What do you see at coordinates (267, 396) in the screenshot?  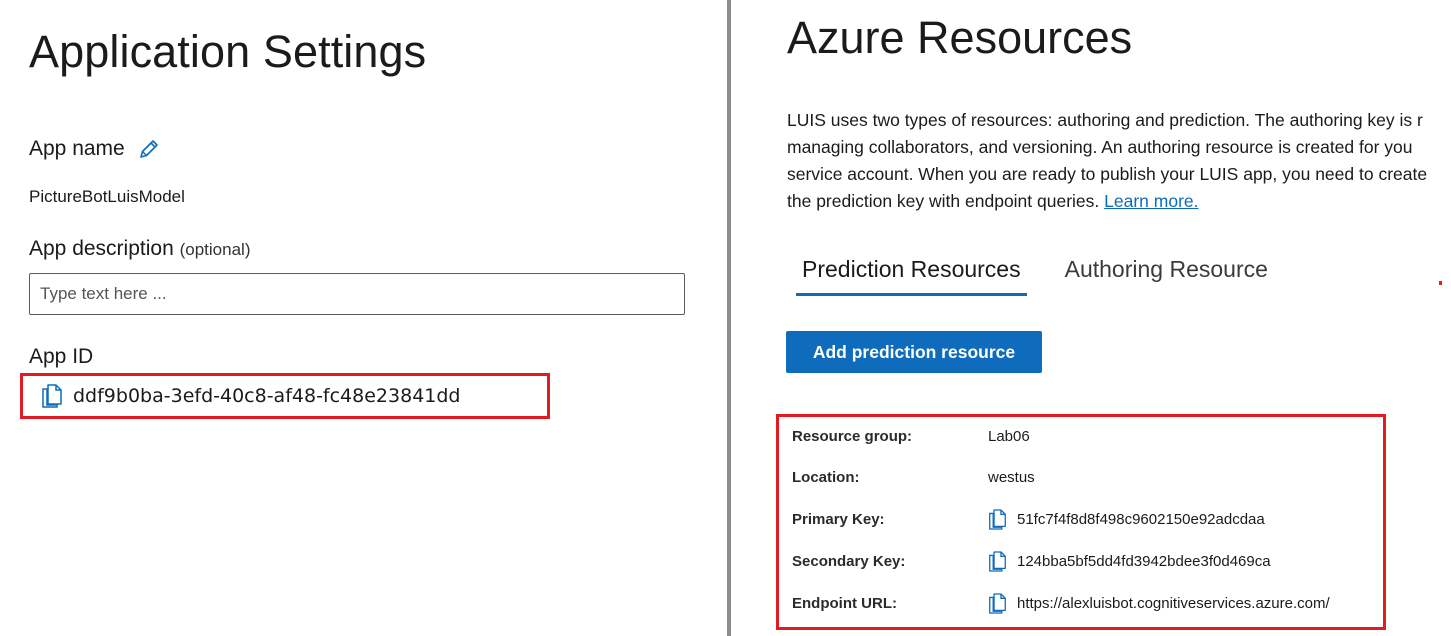 I see `app-id-value: ddf9b0ba-3efd-40c8-af48-fc48e23841dd` at bounding box center [267, 396].